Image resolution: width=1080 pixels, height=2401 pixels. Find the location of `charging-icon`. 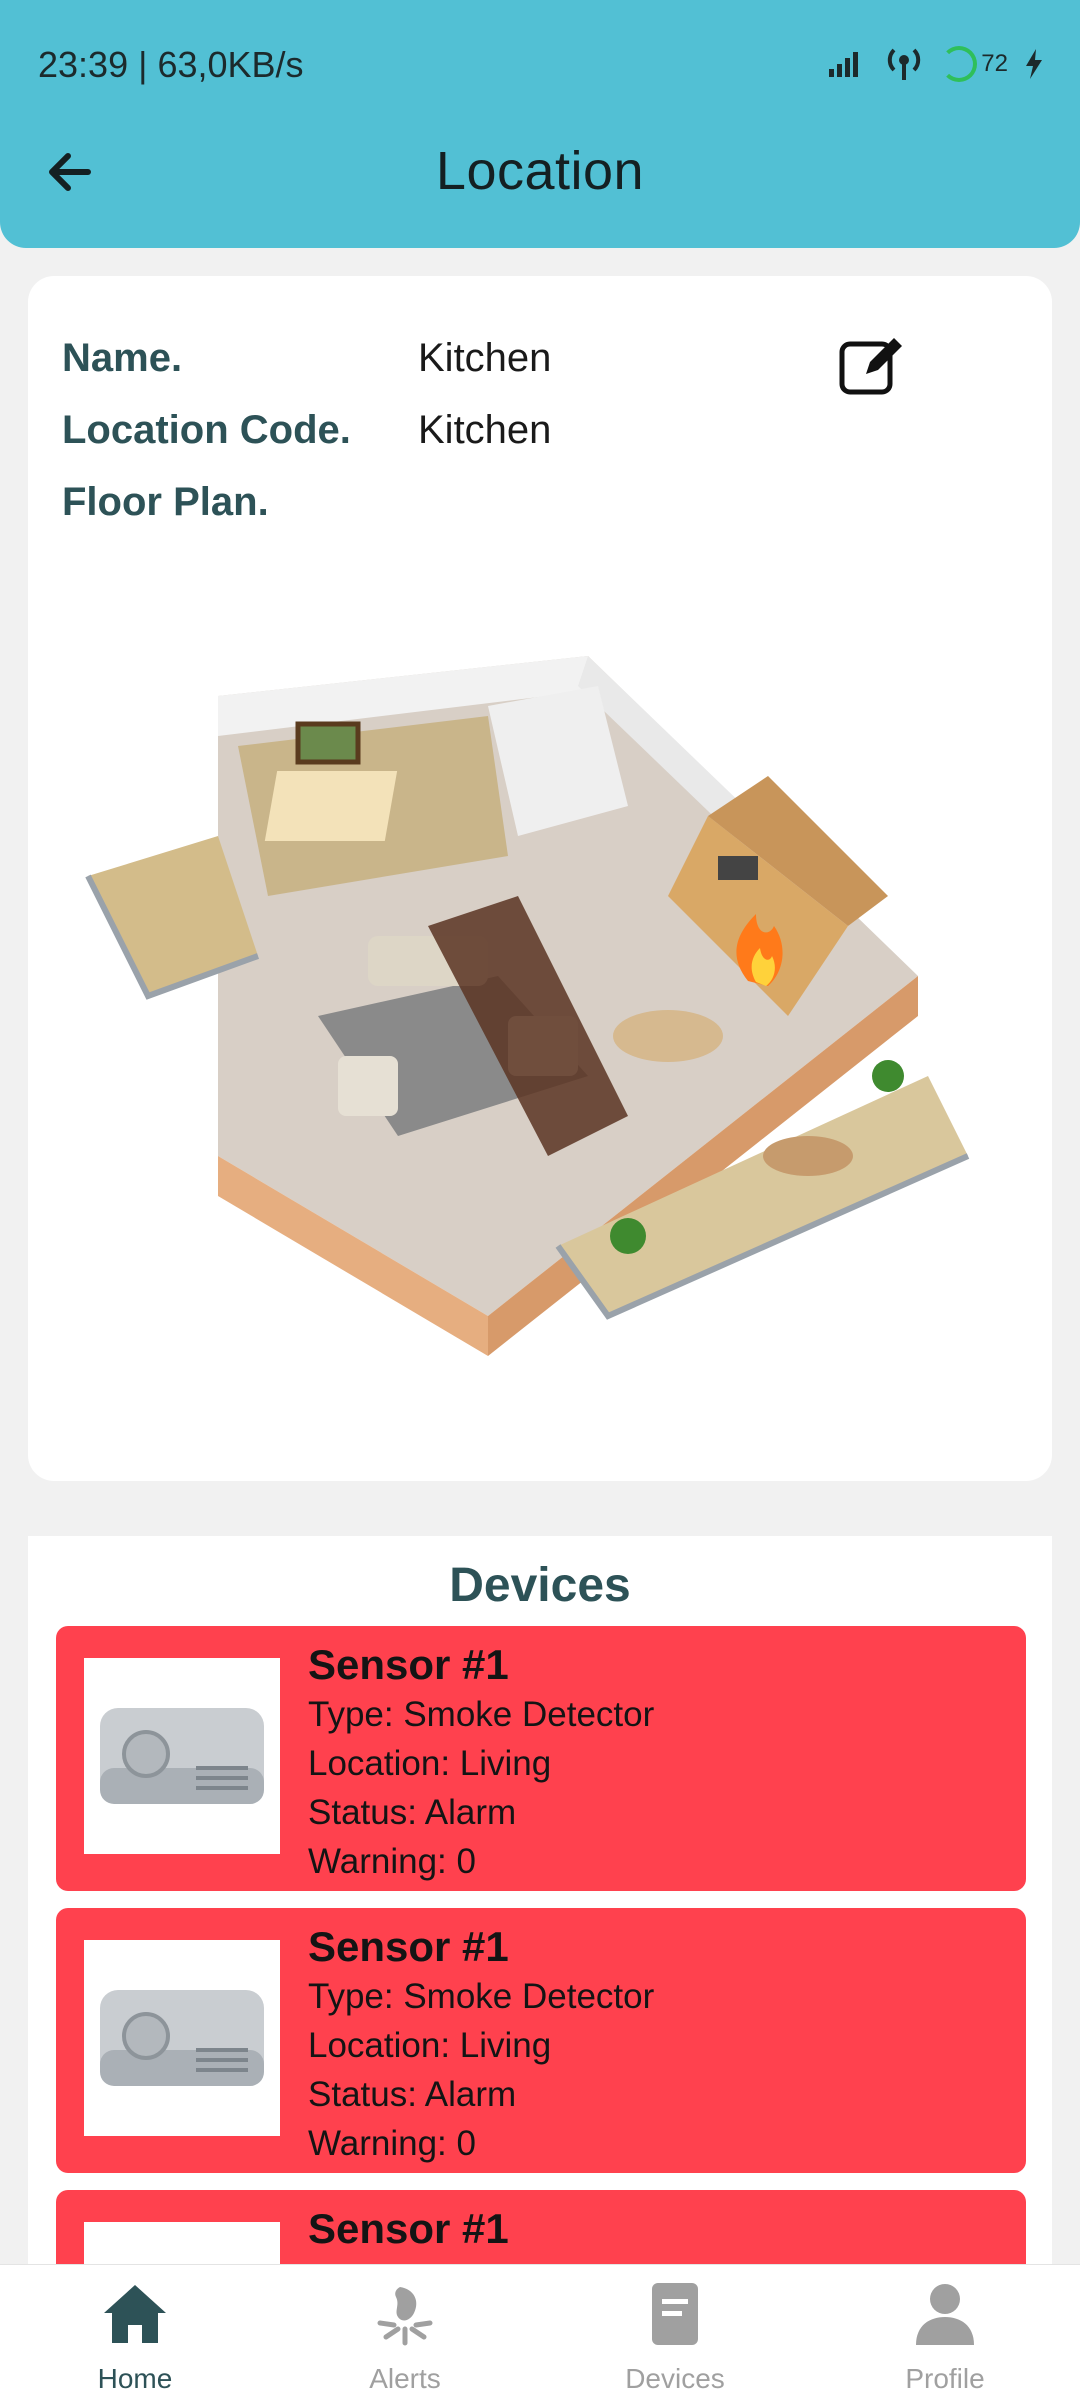

charging-icon is located at coordinates (1034, 64).